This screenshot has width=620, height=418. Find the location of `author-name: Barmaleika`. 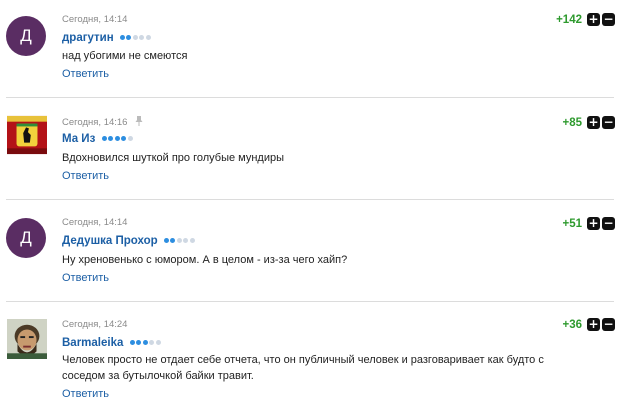

author-name: Barmaleika is located at coordinates (92, 343).